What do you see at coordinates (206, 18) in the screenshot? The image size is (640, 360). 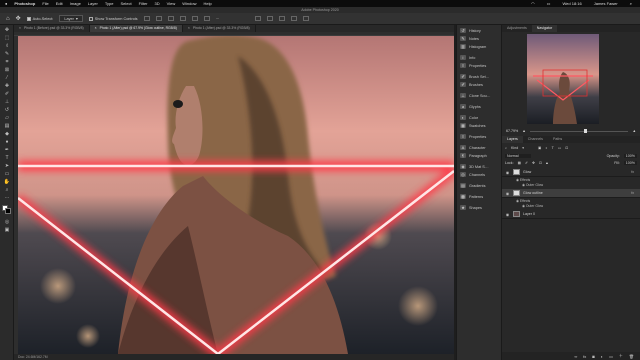 I see `align-bottom-icon` at bounding box center [206, 18].